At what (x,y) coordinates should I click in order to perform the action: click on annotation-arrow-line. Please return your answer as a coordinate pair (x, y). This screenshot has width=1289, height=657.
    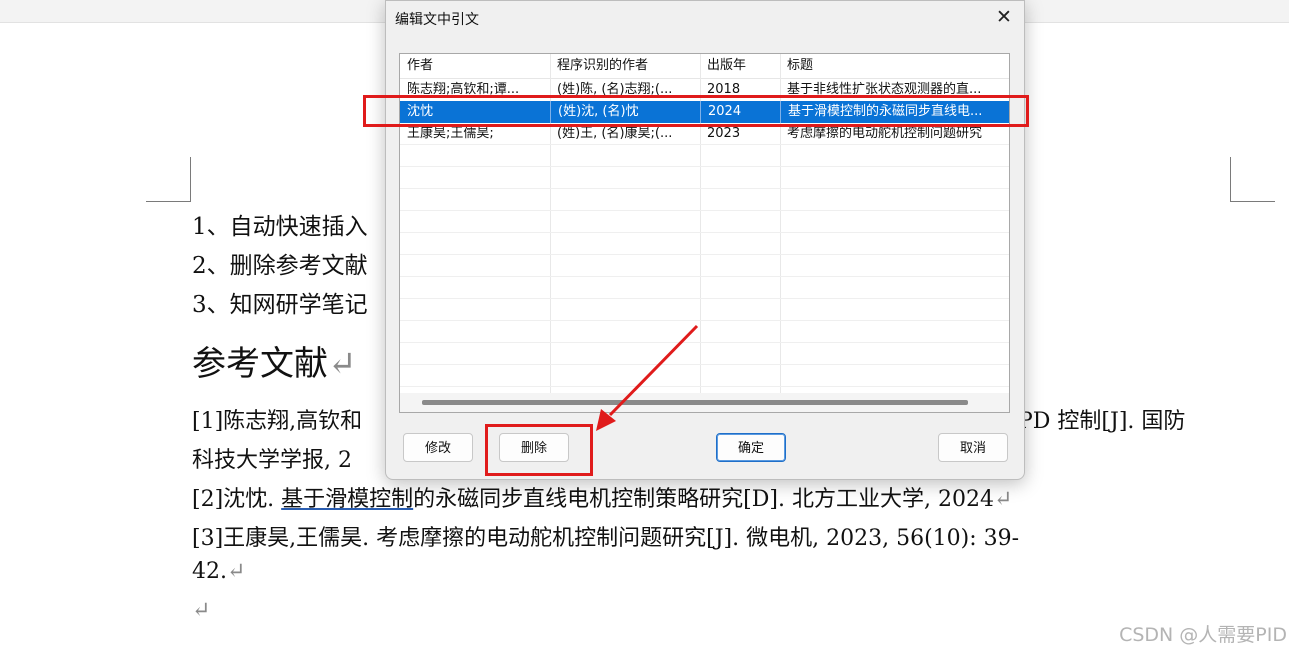
    Looking at the image, I should click on (653, 370).